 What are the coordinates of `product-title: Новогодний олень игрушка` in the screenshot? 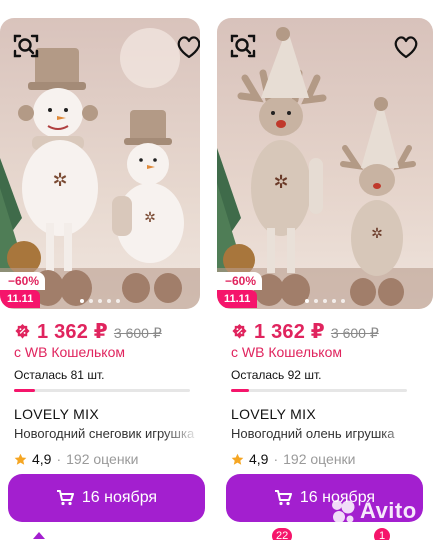 It's located at (324, 433).